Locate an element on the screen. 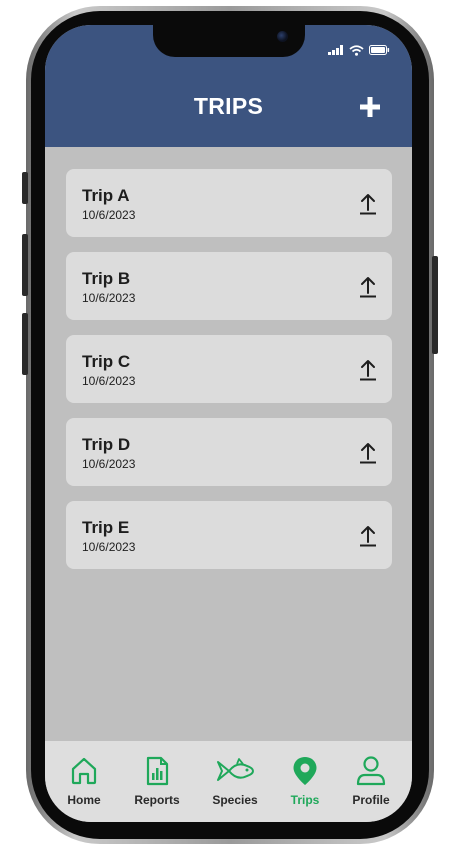 The image size is (460, 855). tab-label: Trips is located at coordinates (305, 800).